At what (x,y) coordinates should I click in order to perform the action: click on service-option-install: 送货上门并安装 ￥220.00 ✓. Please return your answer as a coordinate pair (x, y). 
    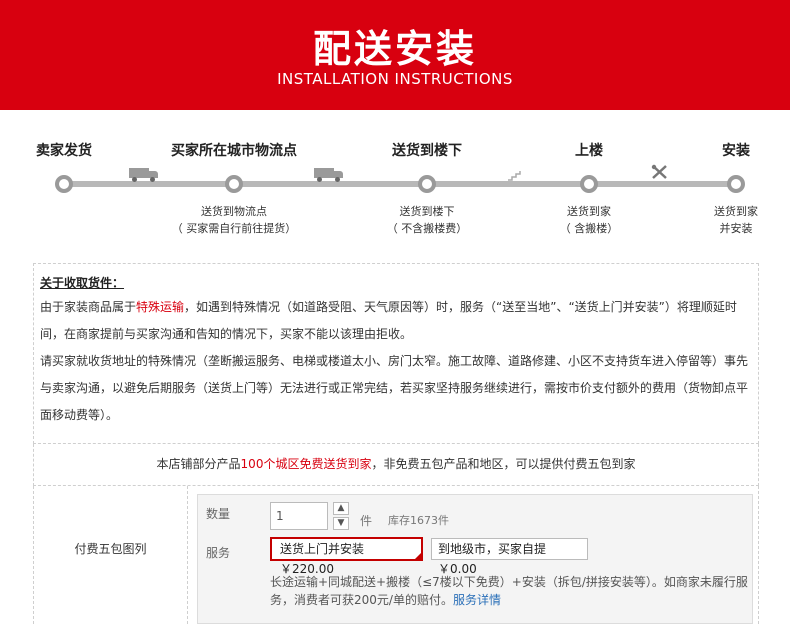
    Looking at the image, I should click on (346, 556).